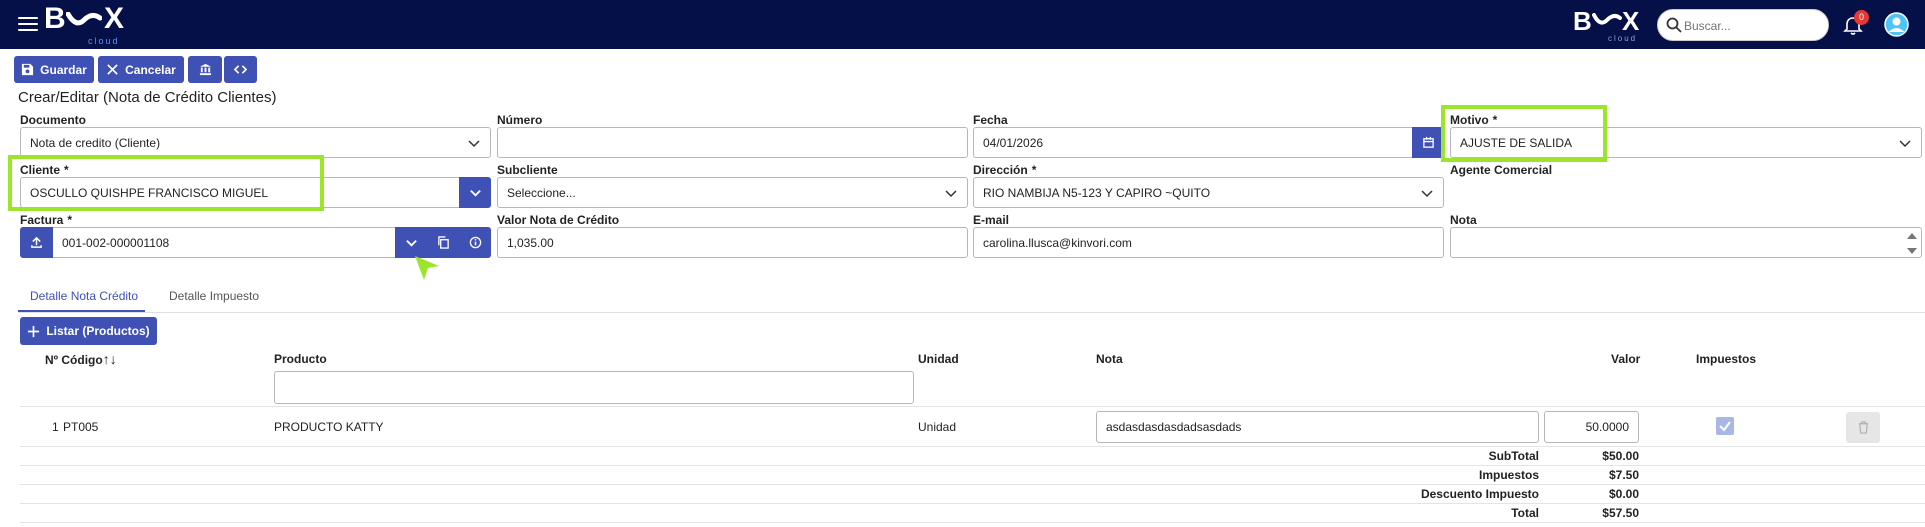  I want to click on cancel-button: Cancelar, so click(141, 69).